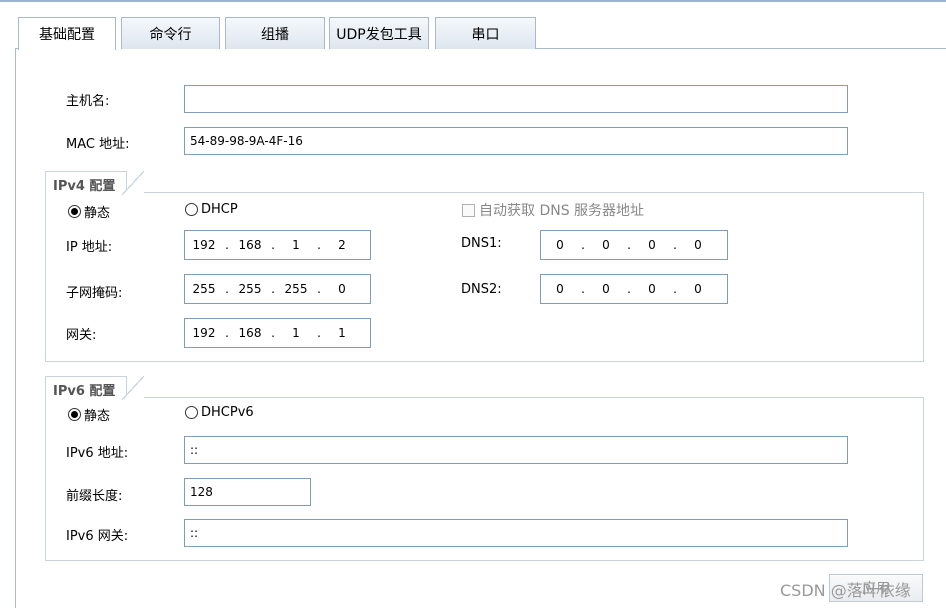 The image size is (946, 608). What do you see at coordinates (89, 247) in the screenshot?
I see `ip-address-label: IP 地址:` at bounding box center [89, 247].